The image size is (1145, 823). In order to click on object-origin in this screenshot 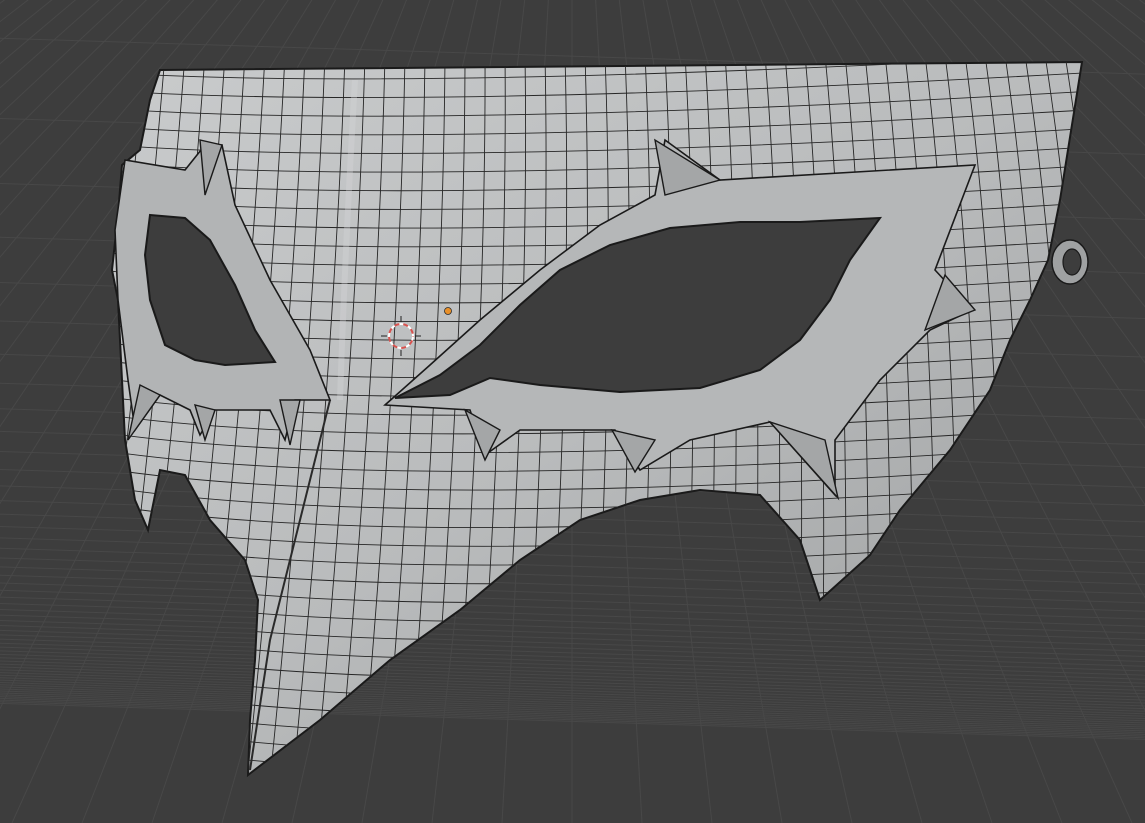, I will do `click(448, 311)`.